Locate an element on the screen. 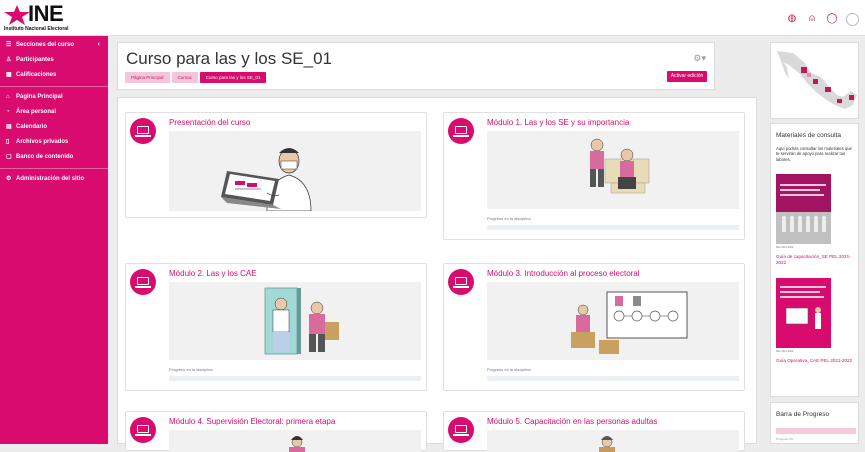 Image resolution: width=865 pixels, height=452 pixels. progress-block-title: Barra de Progreso is located at coordinates (803, 414).